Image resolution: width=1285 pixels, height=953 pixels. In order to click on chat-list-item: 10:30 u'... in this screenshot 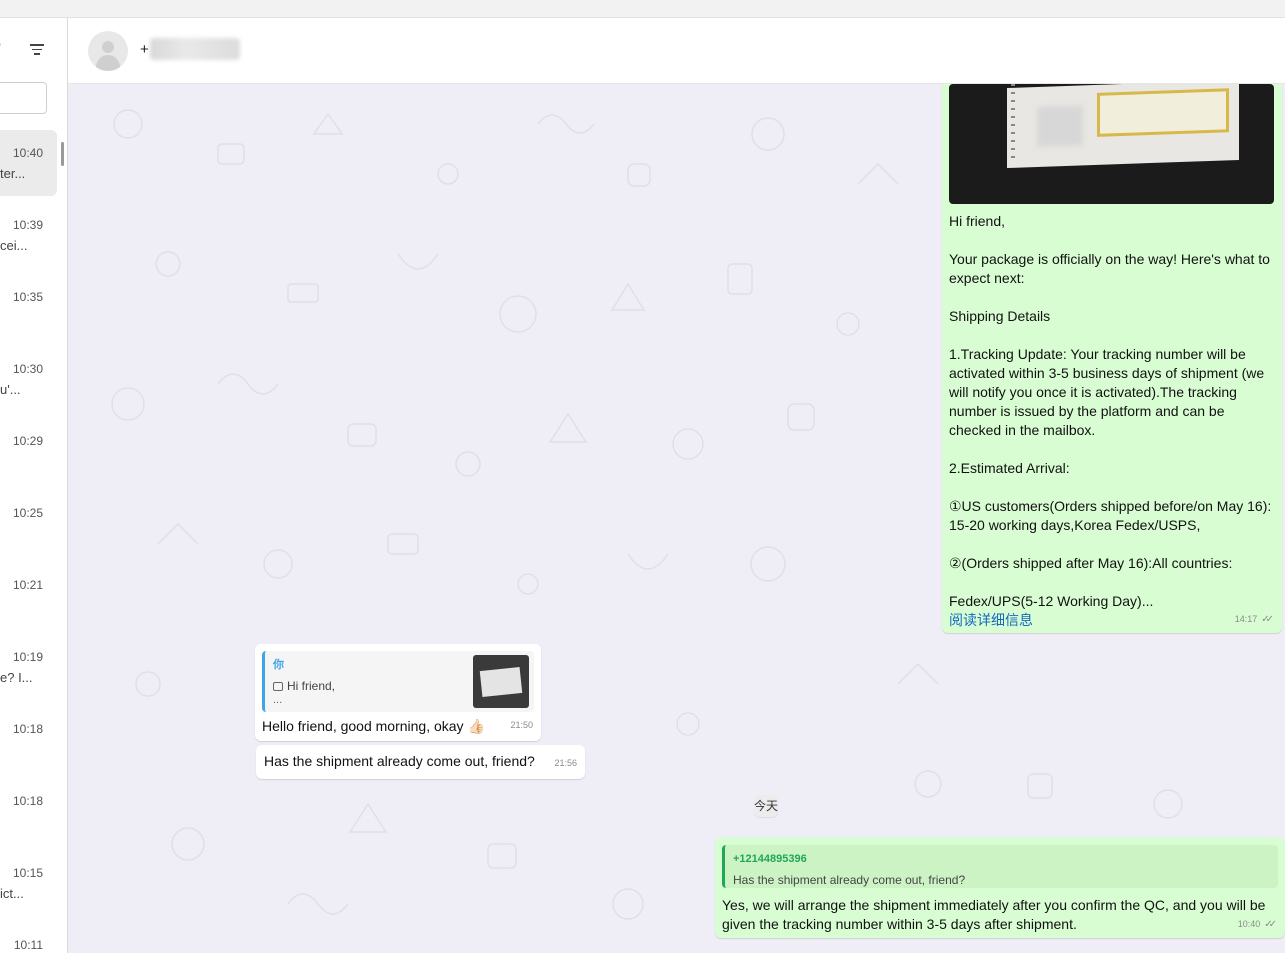, I will do `click(28, 379)`.